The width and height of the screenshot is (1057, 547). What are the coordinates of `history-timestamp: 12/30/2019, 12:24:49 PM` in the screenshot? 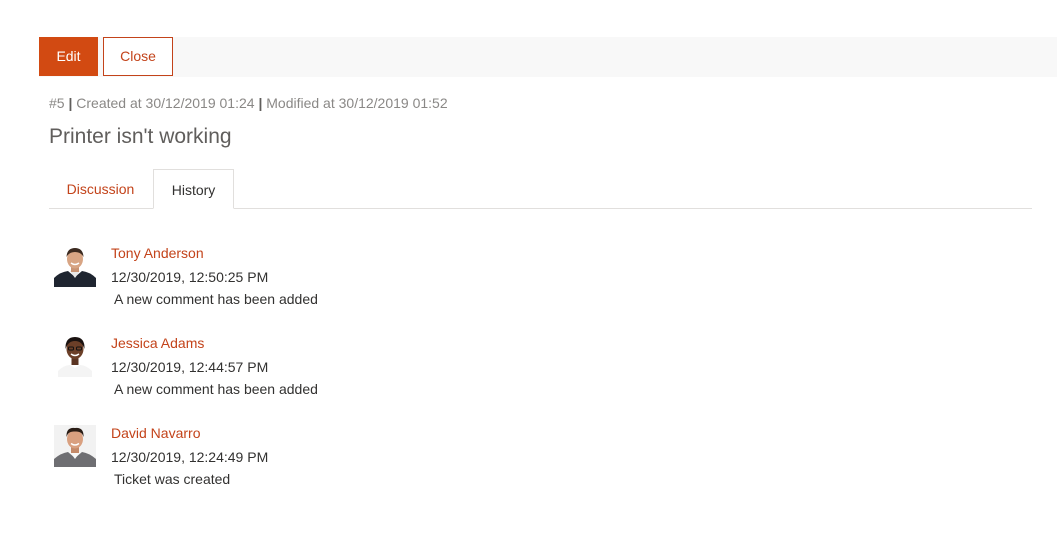 It's located at (190, 457).